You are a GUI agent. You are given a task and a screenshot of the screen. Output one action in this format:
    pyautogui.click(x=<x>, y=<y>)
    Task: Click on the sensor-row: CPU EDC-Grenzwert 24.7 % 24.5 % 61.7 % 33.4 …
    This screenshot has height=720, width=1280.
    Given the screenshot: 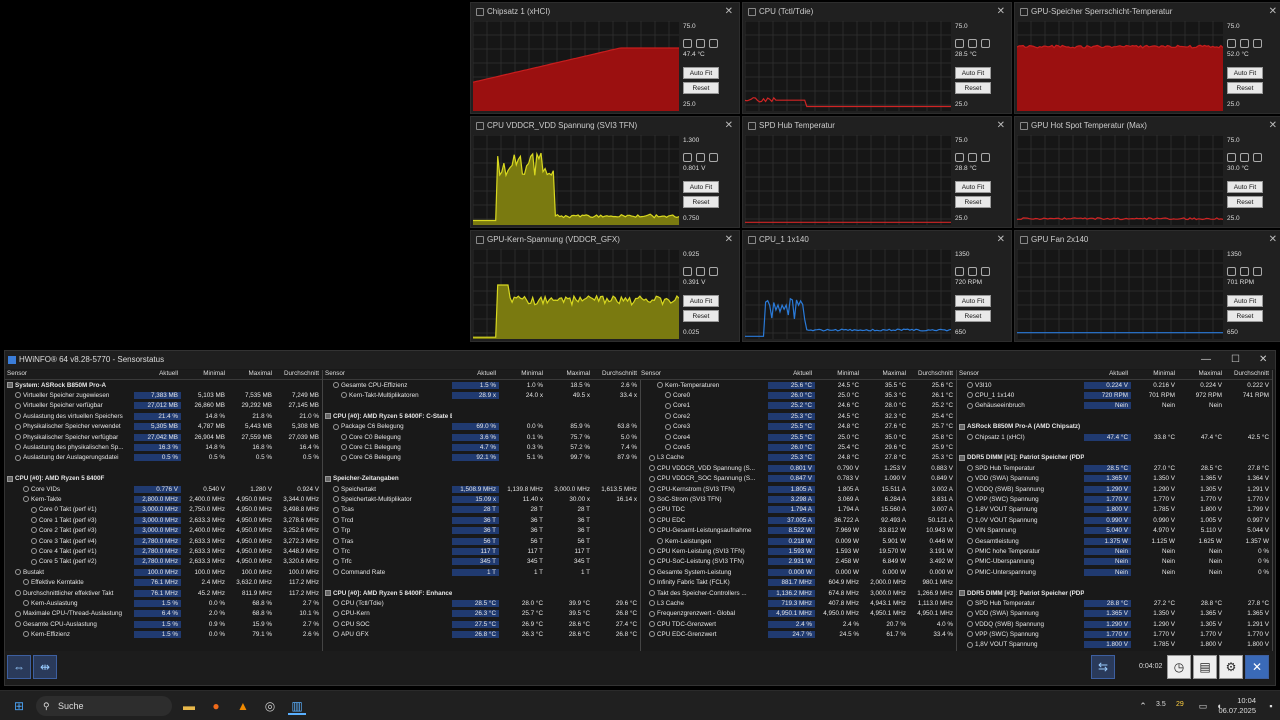 What is the action you would take?
    pyautogui.click(x=797, y=634)
    